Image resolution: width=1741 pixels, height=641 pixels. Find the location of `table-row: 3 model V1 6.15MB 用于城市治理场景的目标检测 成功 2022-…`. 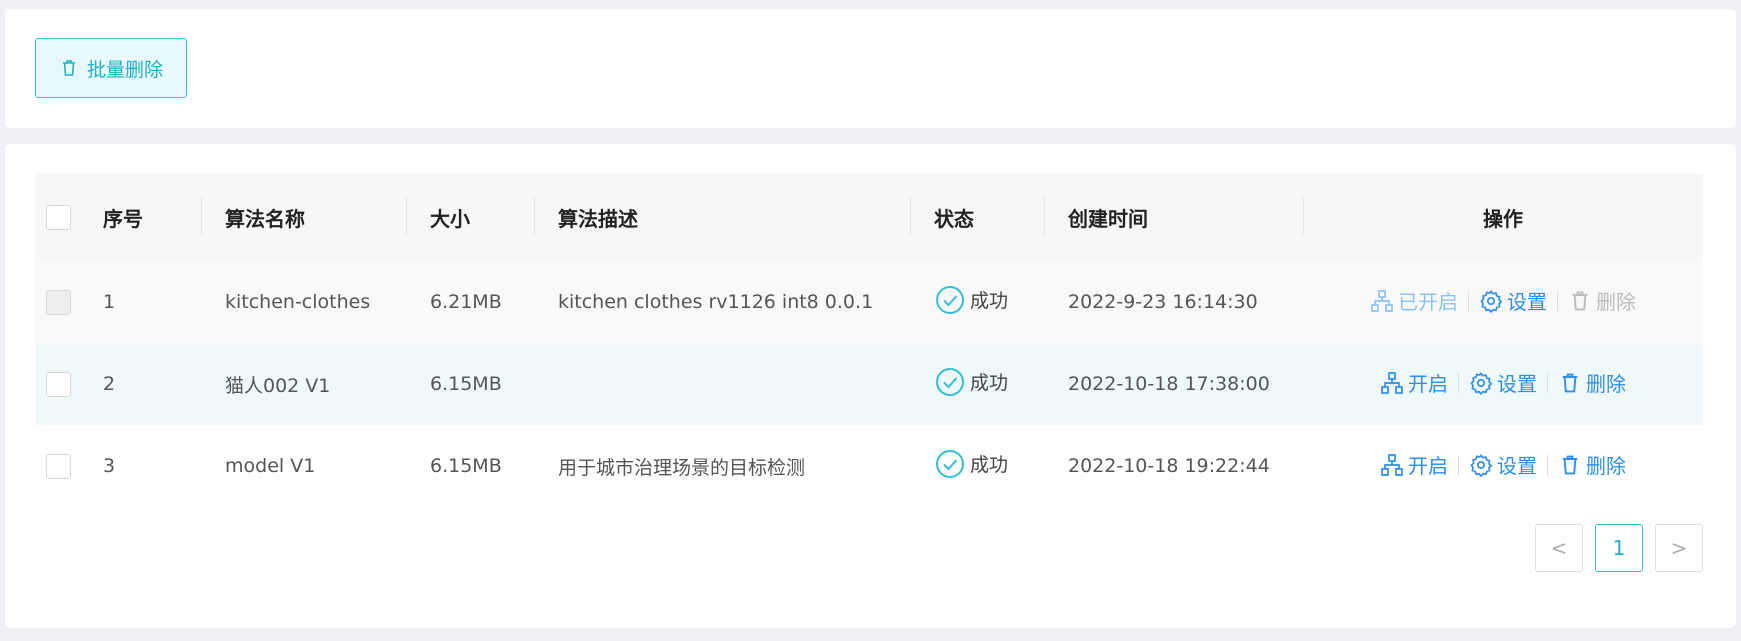

table-row: 3 model V1 6.15MB 用于城市治理场景的目标检测 成功 2022-… is located at coordinates (869, 466).